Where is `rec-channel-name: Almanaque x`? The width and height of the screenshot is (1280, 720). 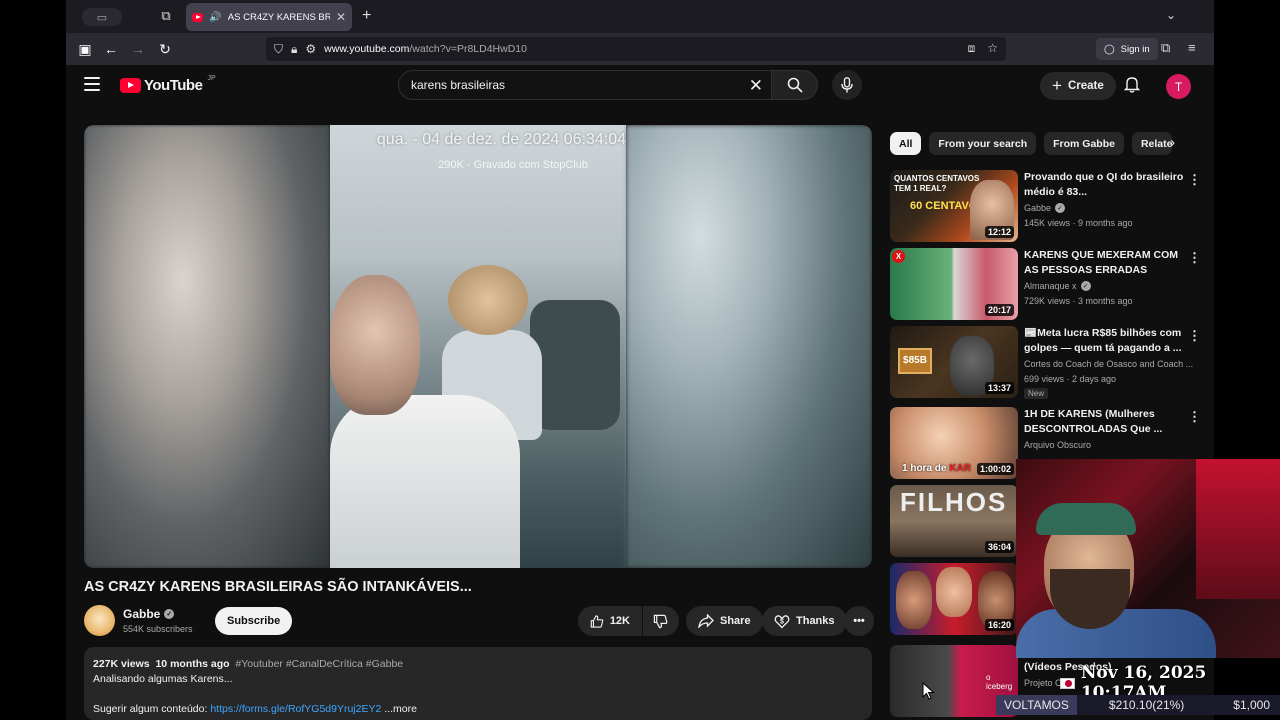 rec-channel-name: Almanaque x is located at coordinates (1050, 286).